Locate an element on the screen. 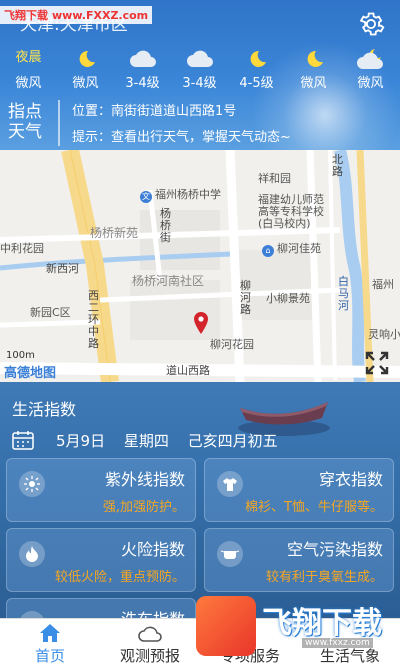 This screenshot has width=400, height=667. card-title: 洗车指数 is located at coordinates (153, 612).